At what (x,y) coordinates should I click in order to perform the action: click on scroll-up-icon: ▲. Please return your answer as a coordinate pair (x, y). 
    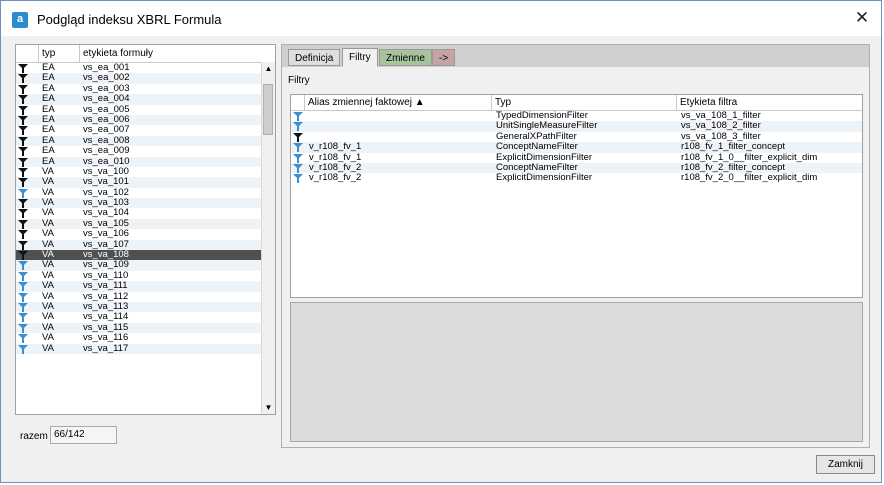
    Looking at the image, I should click on (268, 68).